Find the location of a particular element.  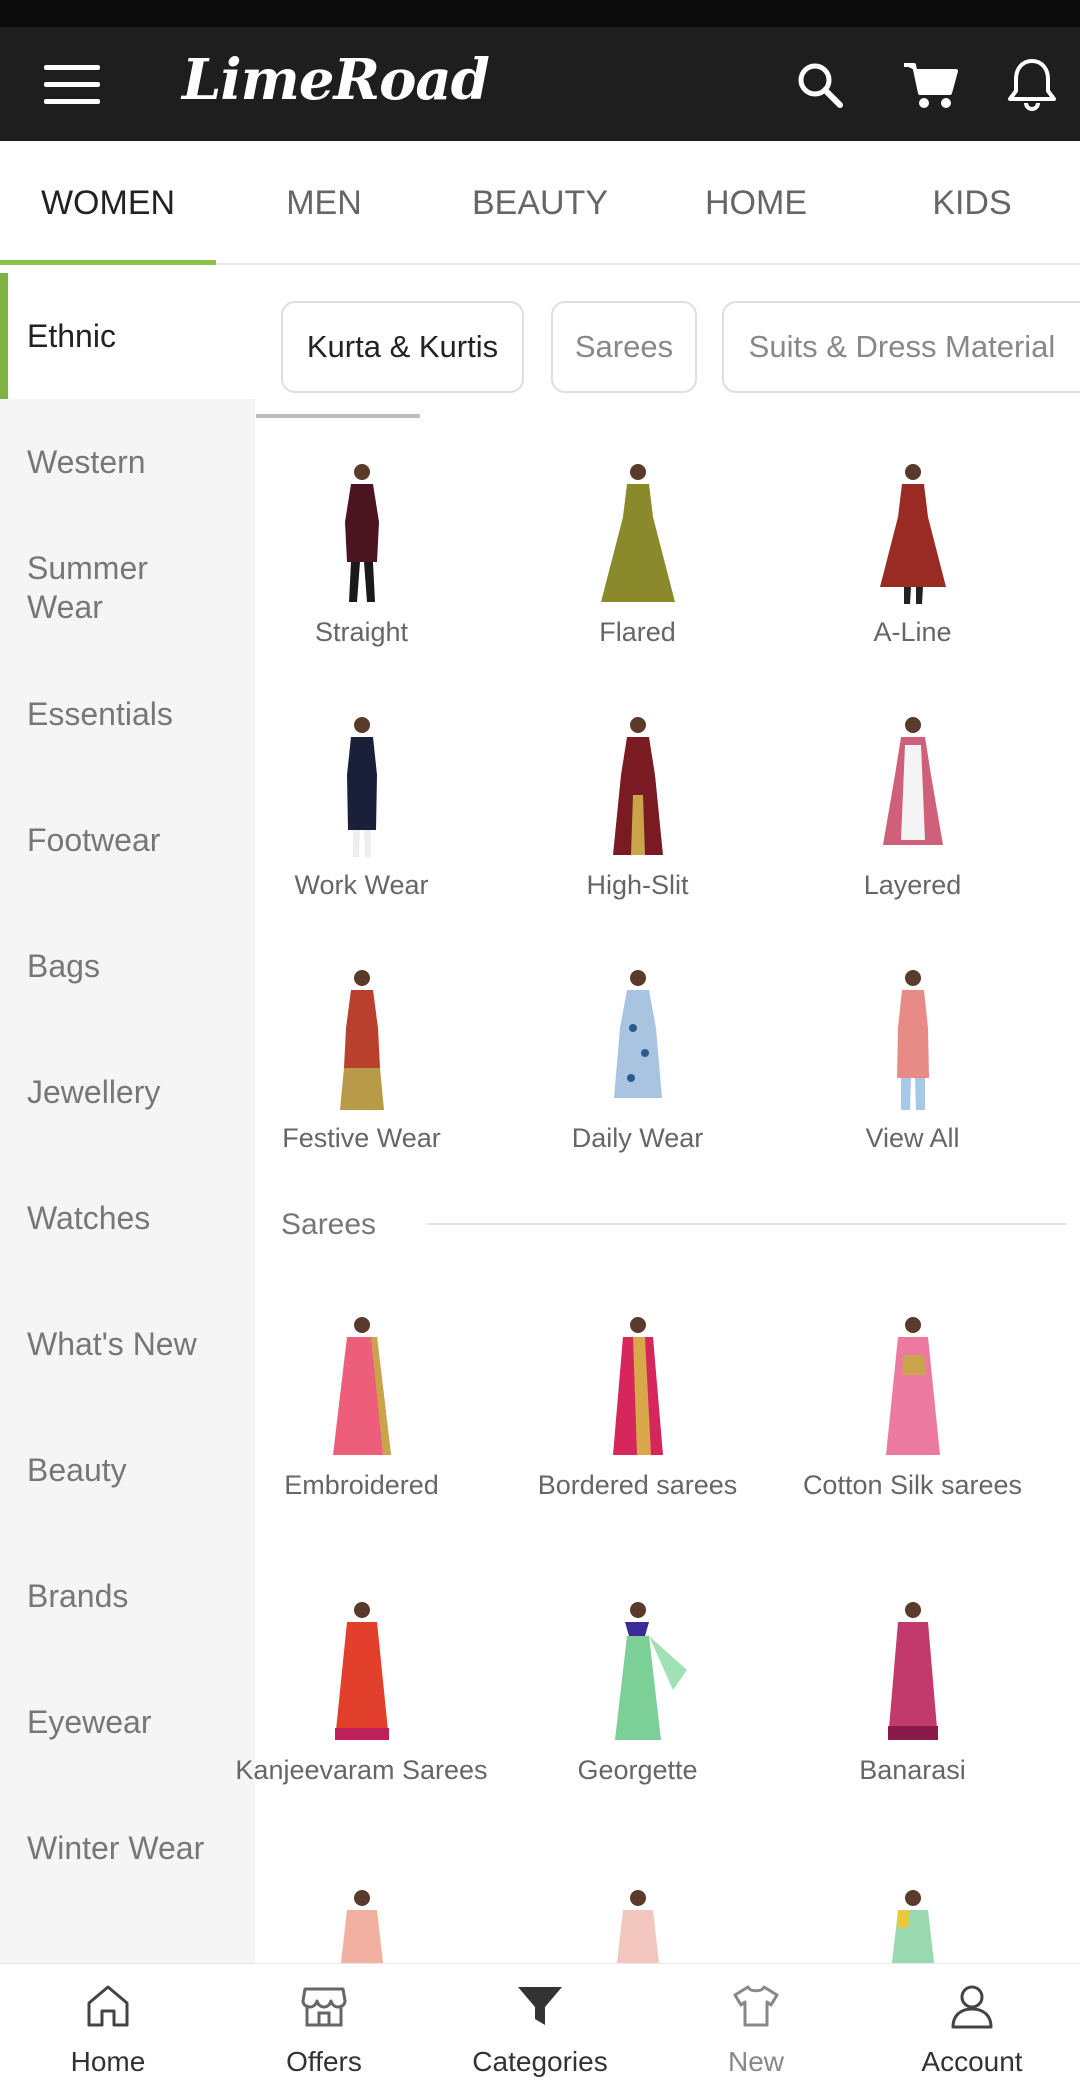

top-category-tabs: WOMEN MEN BEAUTY HOME KIDS is located at coordinates (540, 203).